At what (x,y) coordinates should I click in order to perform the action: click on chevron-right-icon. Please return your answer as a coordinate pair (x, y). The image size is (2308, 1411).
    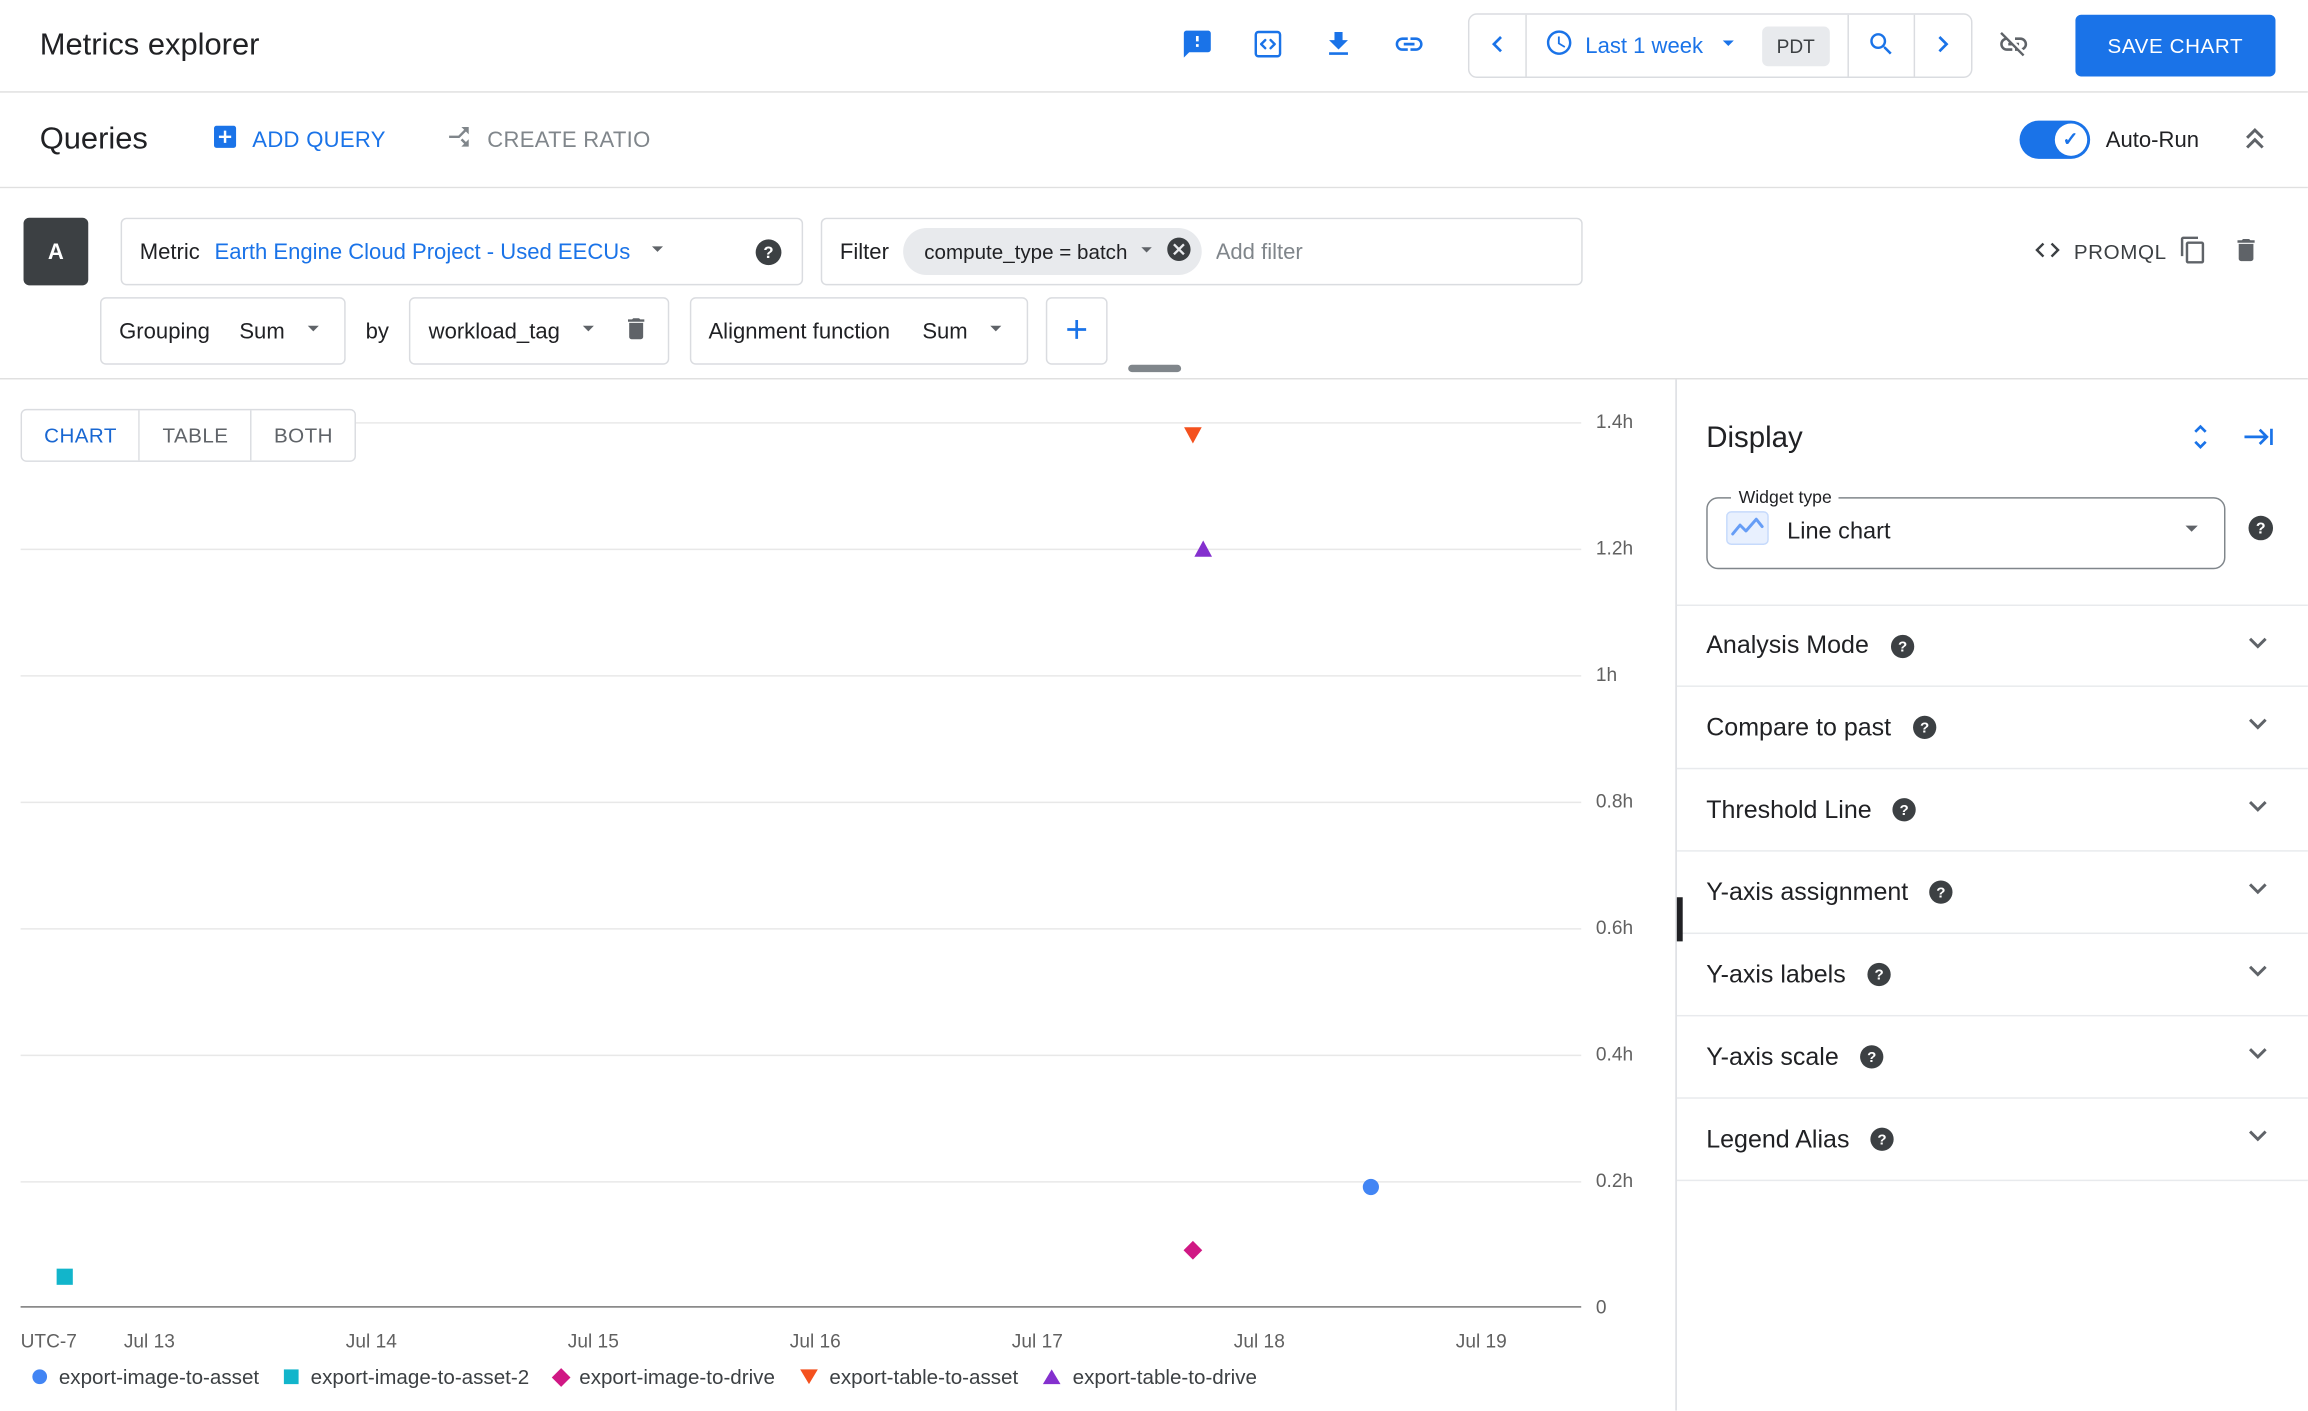
    Looking at the image, I should click on (1943, 45).